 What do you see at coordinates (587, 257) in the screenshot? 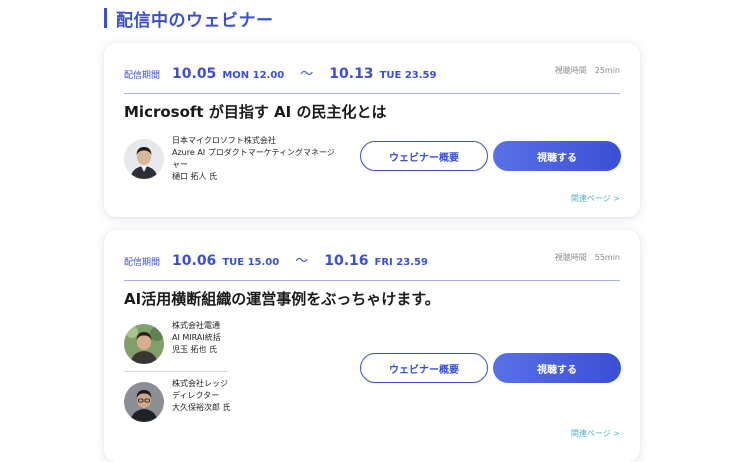
I see `viewing-time: 視聴時間 55min` at bounding box center [587, 257].